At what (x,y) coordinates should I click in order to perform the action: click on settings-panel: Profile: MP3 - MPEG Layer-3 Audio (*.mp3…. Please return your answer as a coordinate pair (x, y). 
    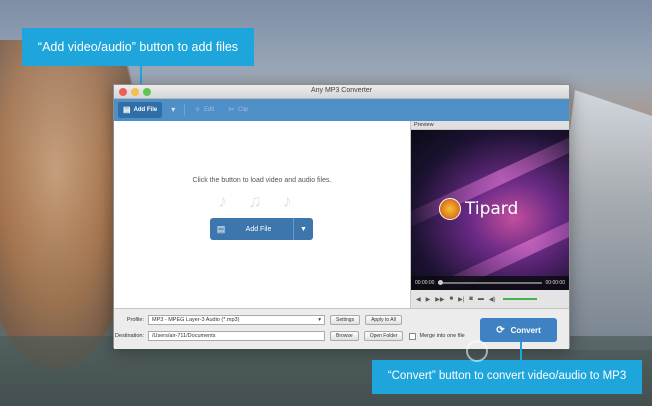
    Looking at the image, I should click on (341, 328).